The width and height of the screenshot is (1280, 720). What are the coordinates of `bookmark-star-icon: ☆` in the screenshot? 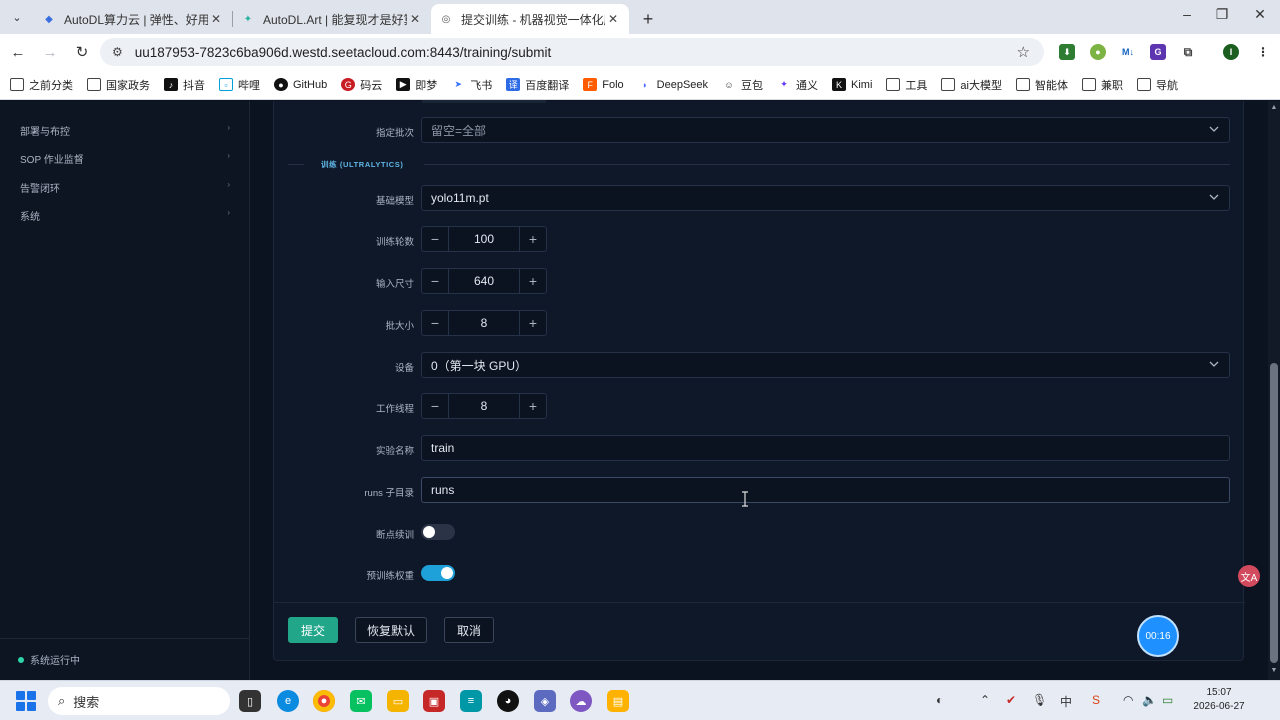 It's located at (1023, 52).